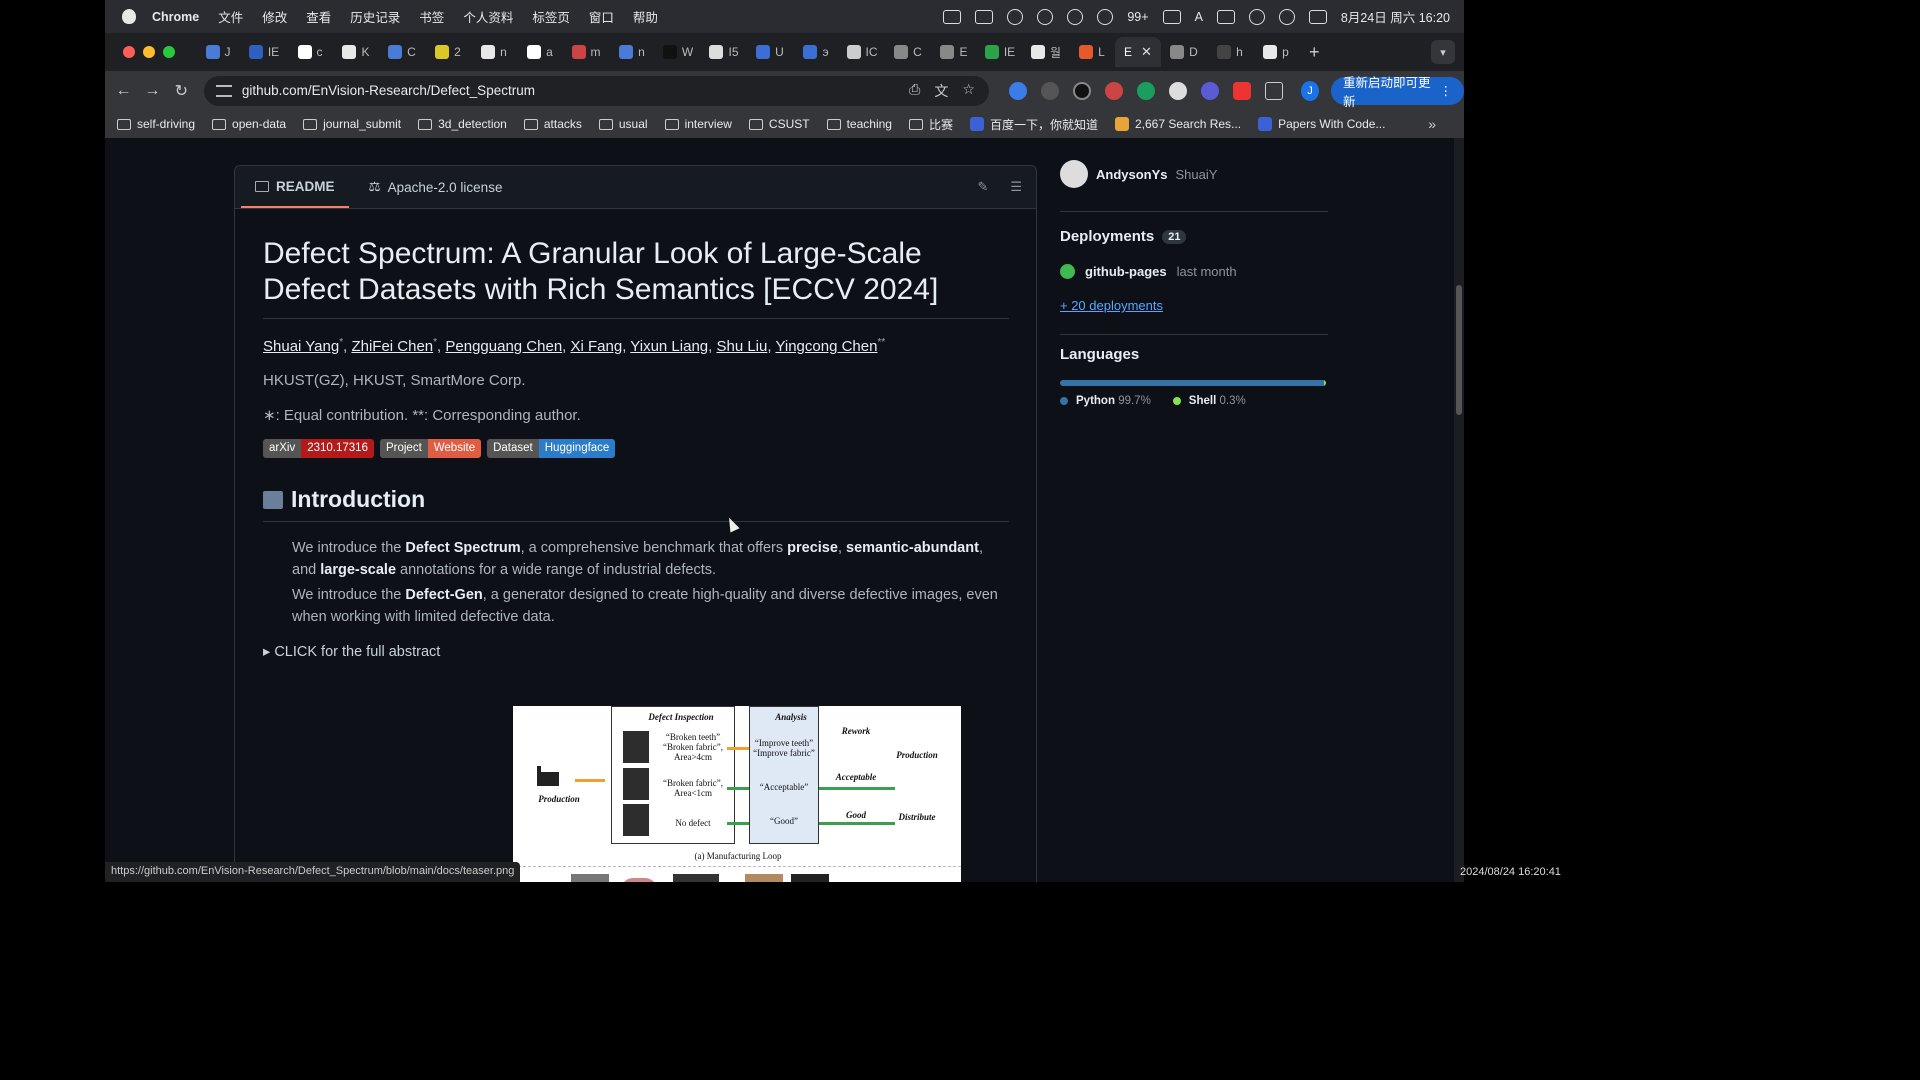 The width and height of the screenshot is (1920, 1080). Describe the element at coordinates (914, 91) in the screenshot. I see `install-app-icon: ⎙` at that location.